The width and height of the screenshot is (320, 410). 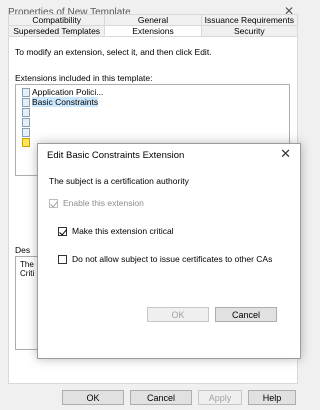 What do you see at coordinates (84, 78) in the screenshot?
I see `extensions-list-label: Extensions included in this template:` at bounding box center [84, 78].